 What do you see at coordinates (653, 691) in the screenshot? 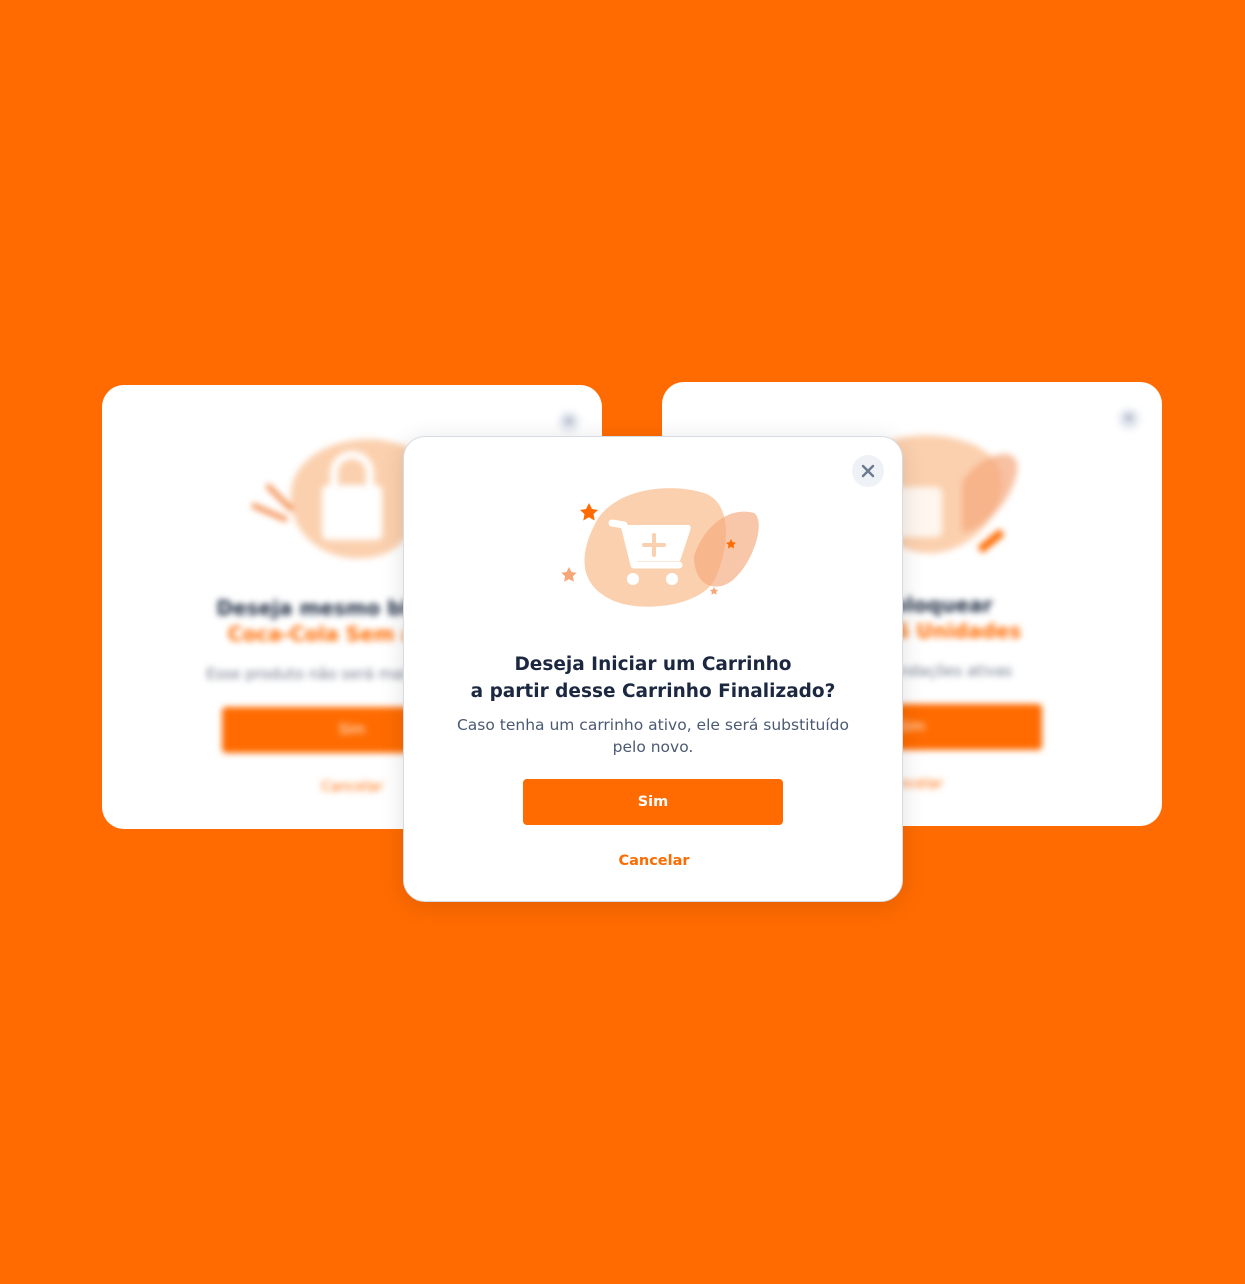
I see `modal-title-line2: a partir desse Carrinho Finalizado?` at bounding box center [653, 691].